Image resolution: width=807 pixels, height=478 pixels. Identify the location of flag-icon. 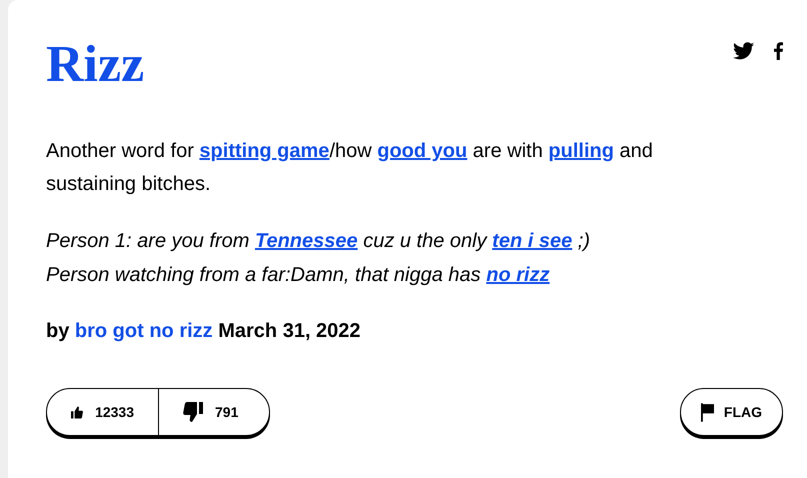
(707, 412).